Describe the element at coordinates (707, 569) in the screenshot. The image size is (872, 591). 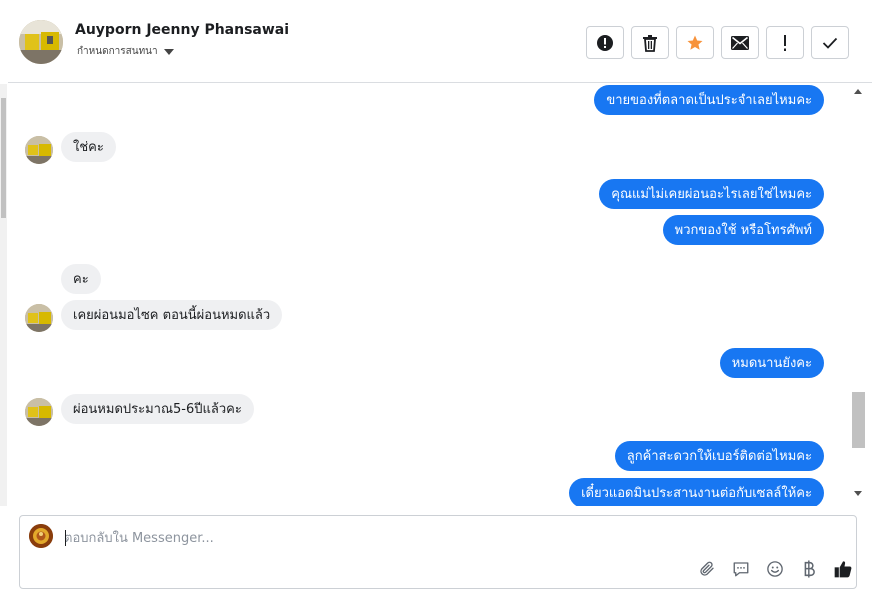
I see `paperclip-icon` at that location.